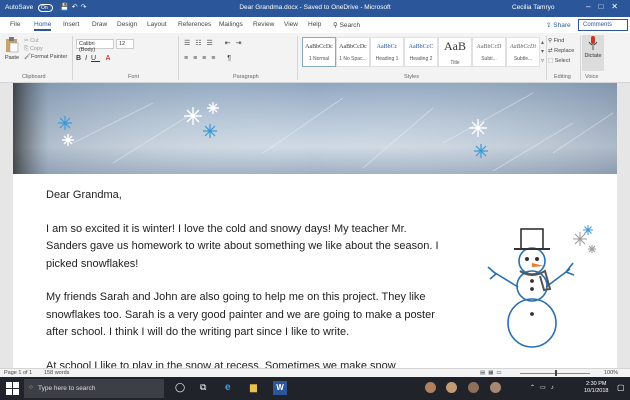 The width and height of the screenshot is (630, 400). I want to click on style-heading-1: AaBbCc Heading 1, so click(387, 52).